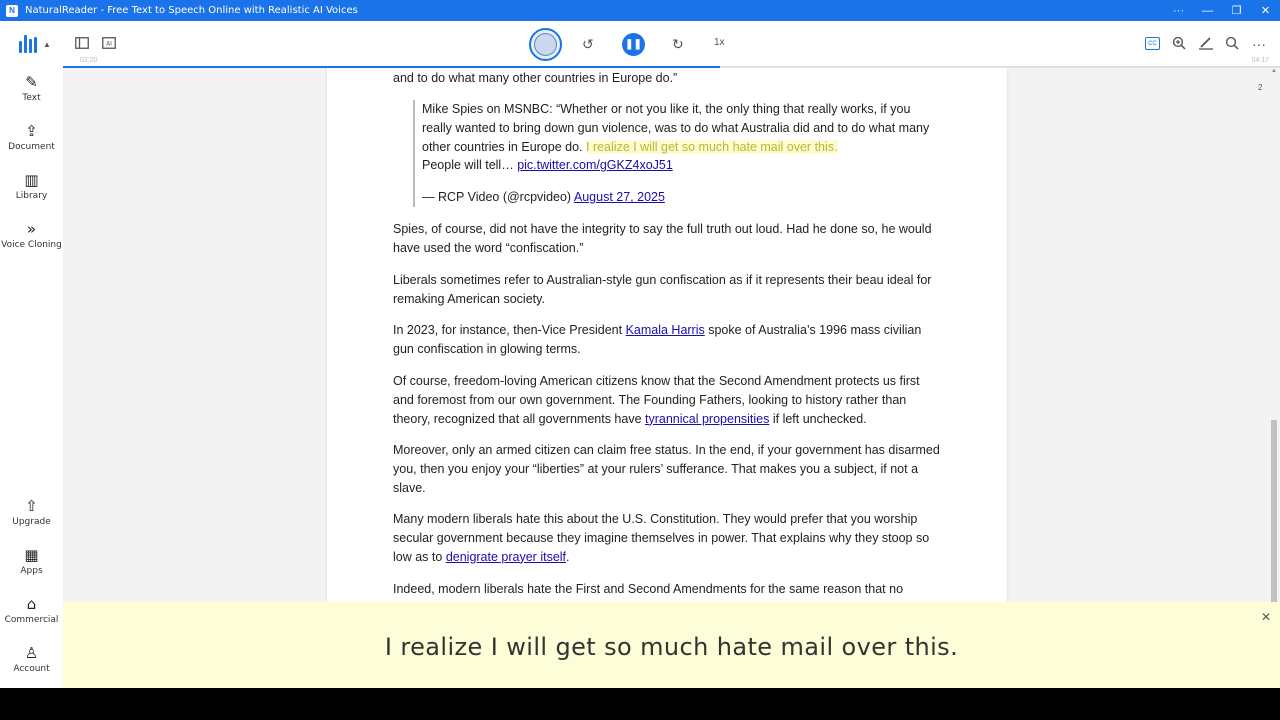 This screenshot has width=1280, height=720. I want to click on scroll-up-icon: ▲, so click(1274, 71).